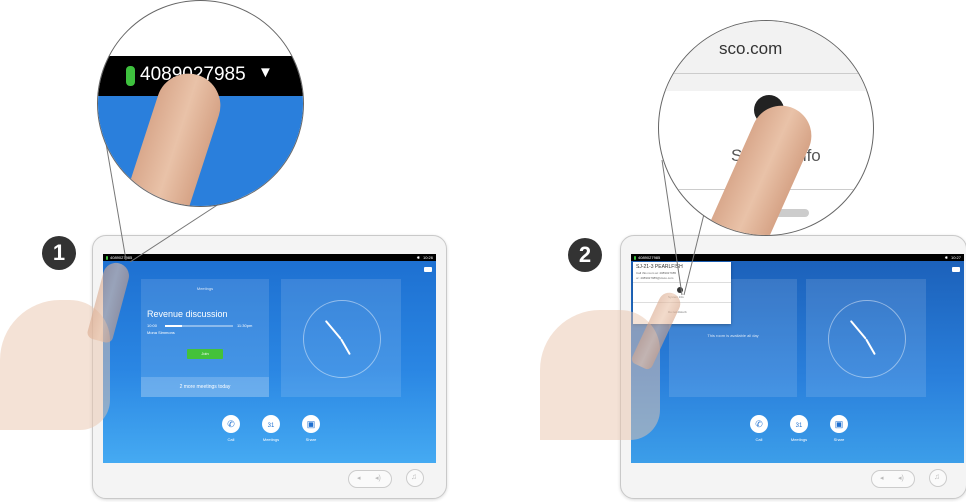 The image size is (966, 502). I want to click on zoom-dropdown-icon: ▼, so click(265, 72).